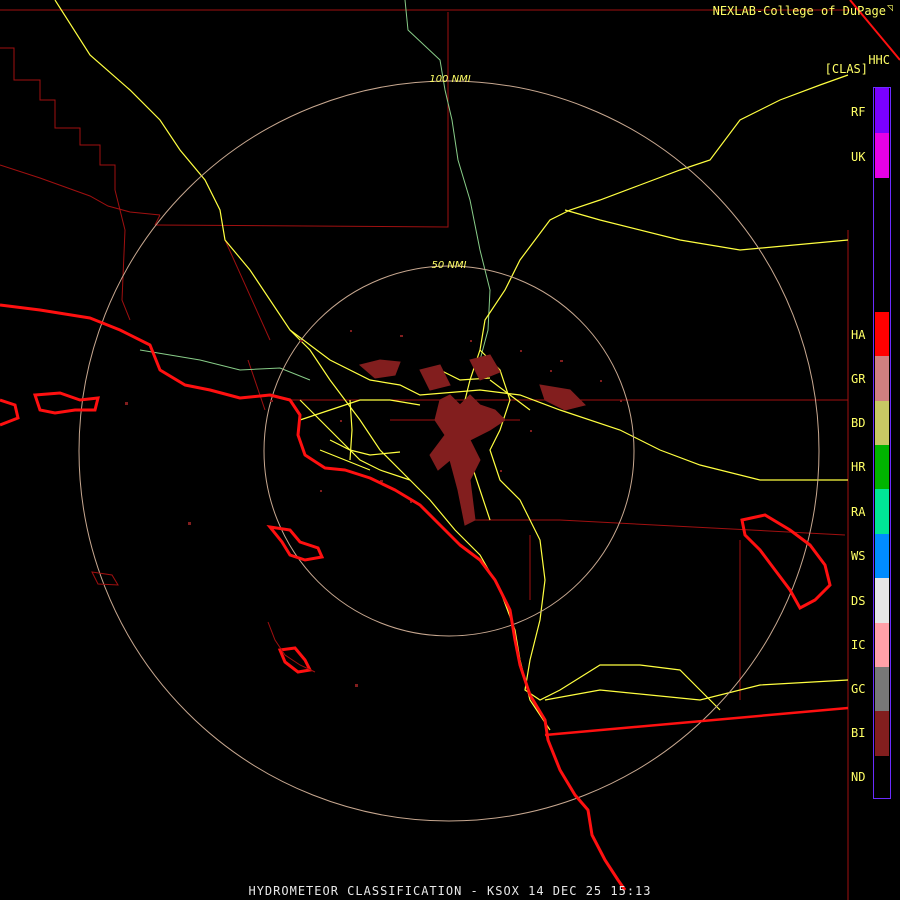 This screenshot has height=900, width=900. What do you see at coordinates (472, 440) in the screenshot?
I see `radar-echo` at bounding box center [472, 440].